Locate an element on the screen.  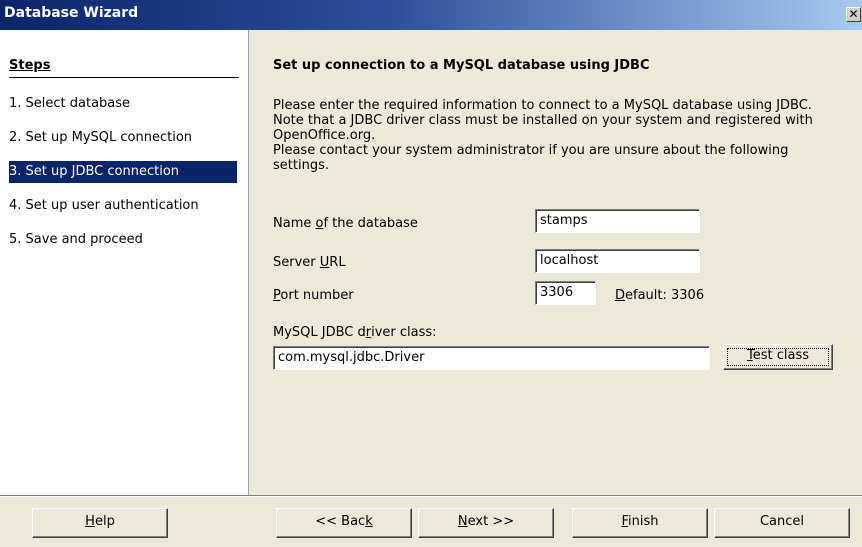
test-class-button: Test class is located at coordinates (778, 357).